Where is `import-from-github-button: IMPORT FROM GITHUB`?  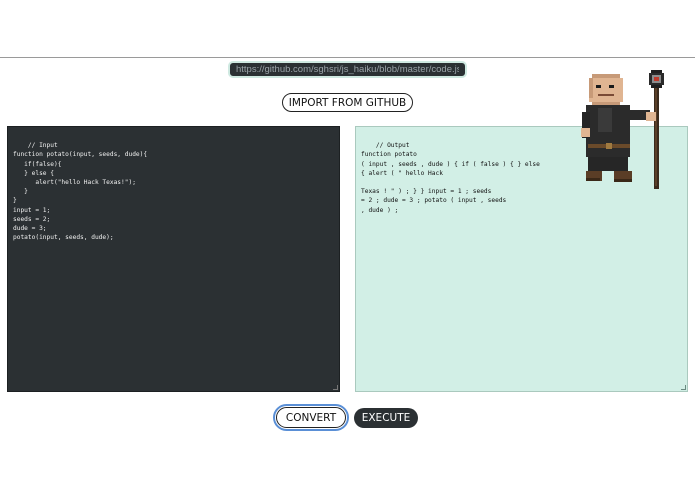 import-from-github-button: IMPORT FROM GITHUB is located at coordinates (347, 102).